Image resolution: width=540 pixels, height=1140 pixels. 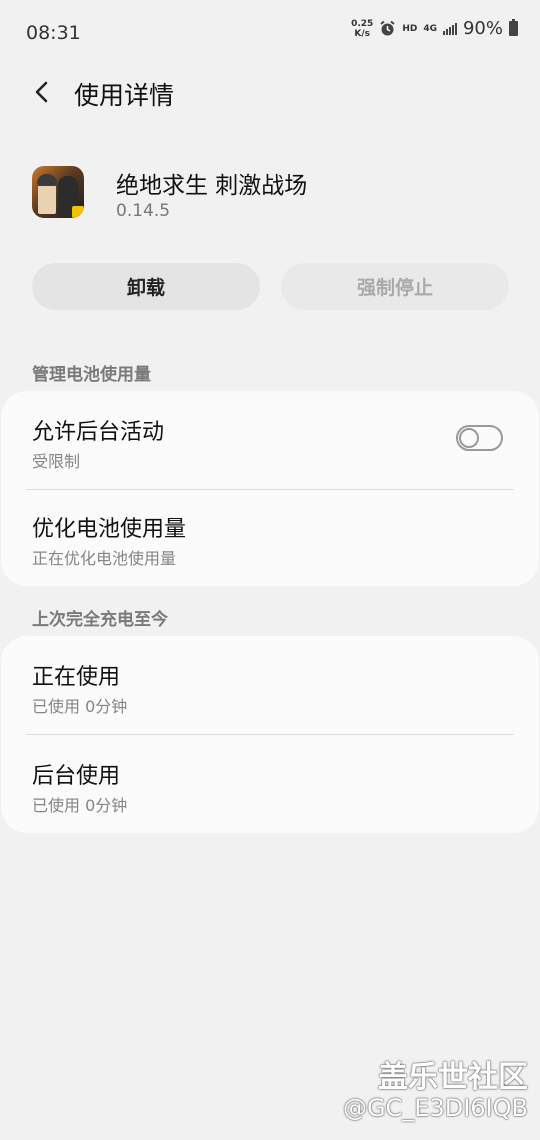 What do you see at coordinates (76, 776) in the screenshot?
I see `row-title: 后台使用` at bounding box center [76, 776].